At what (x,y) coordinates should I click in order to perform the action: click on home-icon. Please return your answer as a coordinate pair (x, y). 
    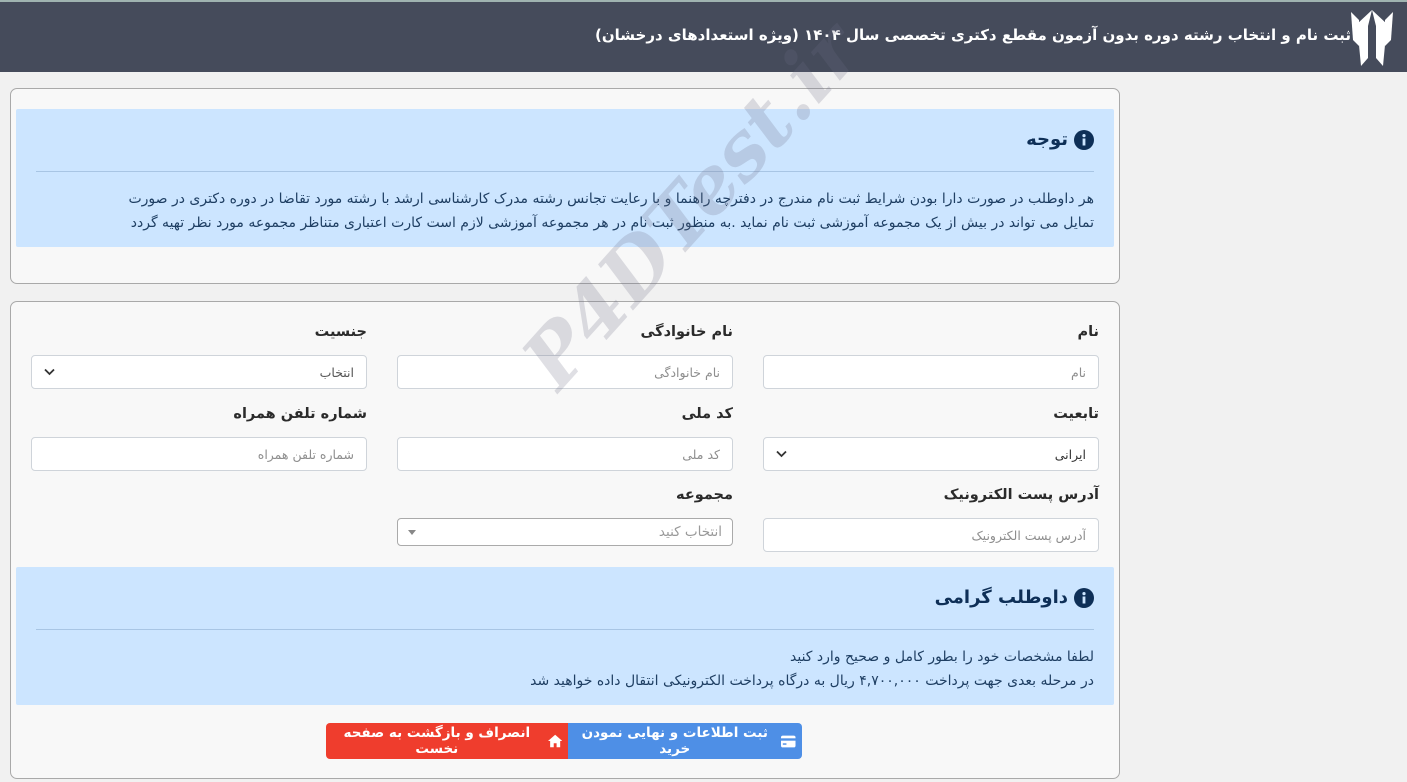
    Looking at the image, I should click on (554, 741).